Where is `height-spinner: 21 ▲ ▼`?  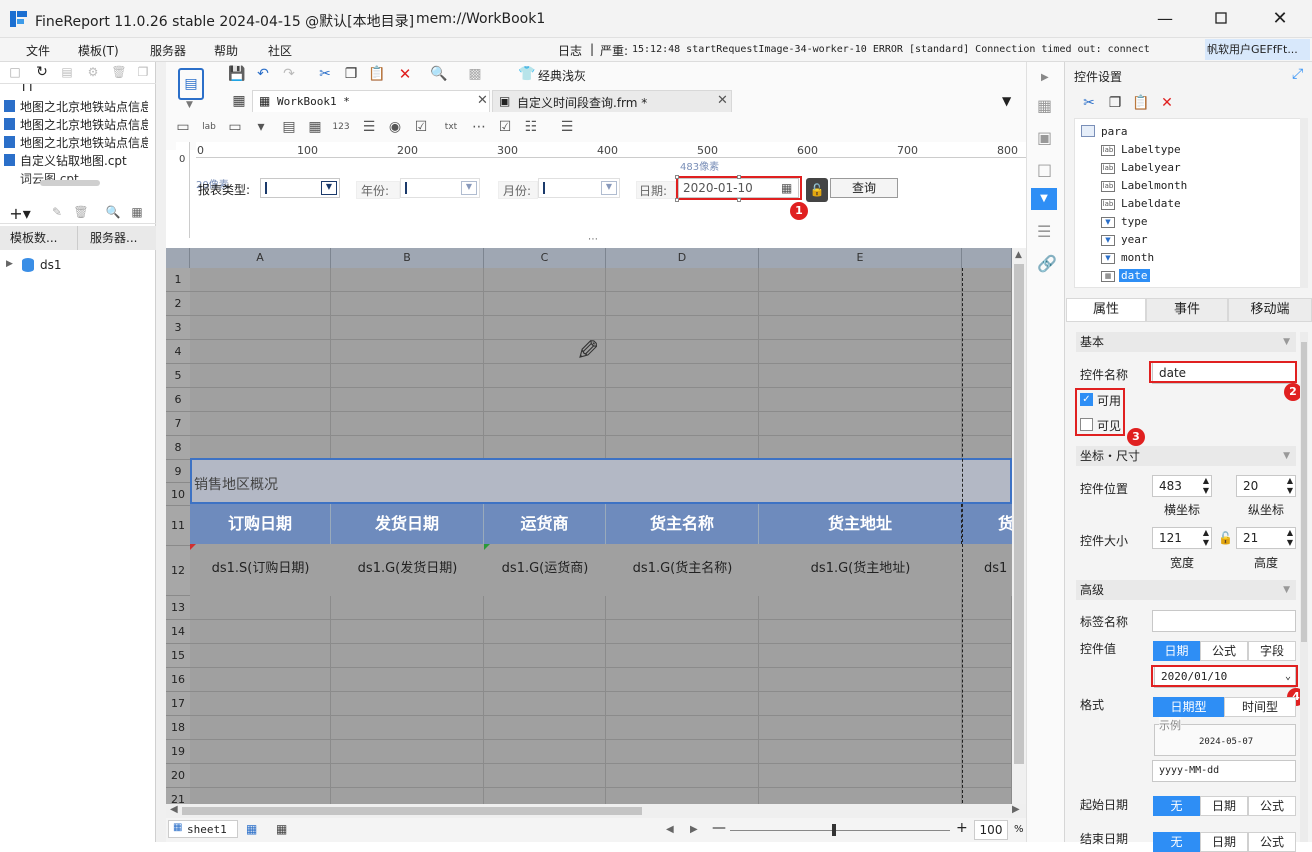
height-spinner: 21 ▲ ▼ is located at coordinates (1266, 538).